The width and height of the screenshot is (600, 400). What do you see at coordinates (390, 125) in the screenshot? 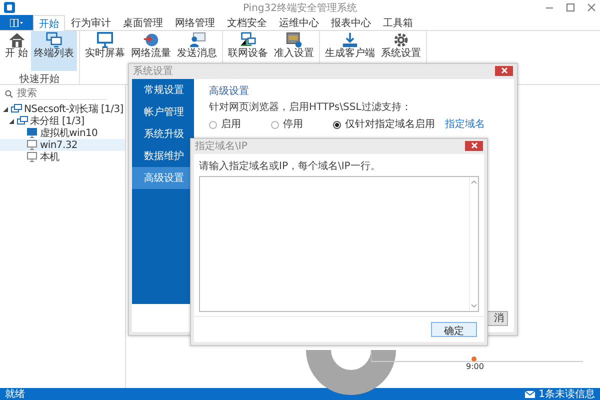
I see `radio-label: 仅针对指定域名启用` at bounding box center [390, 125].